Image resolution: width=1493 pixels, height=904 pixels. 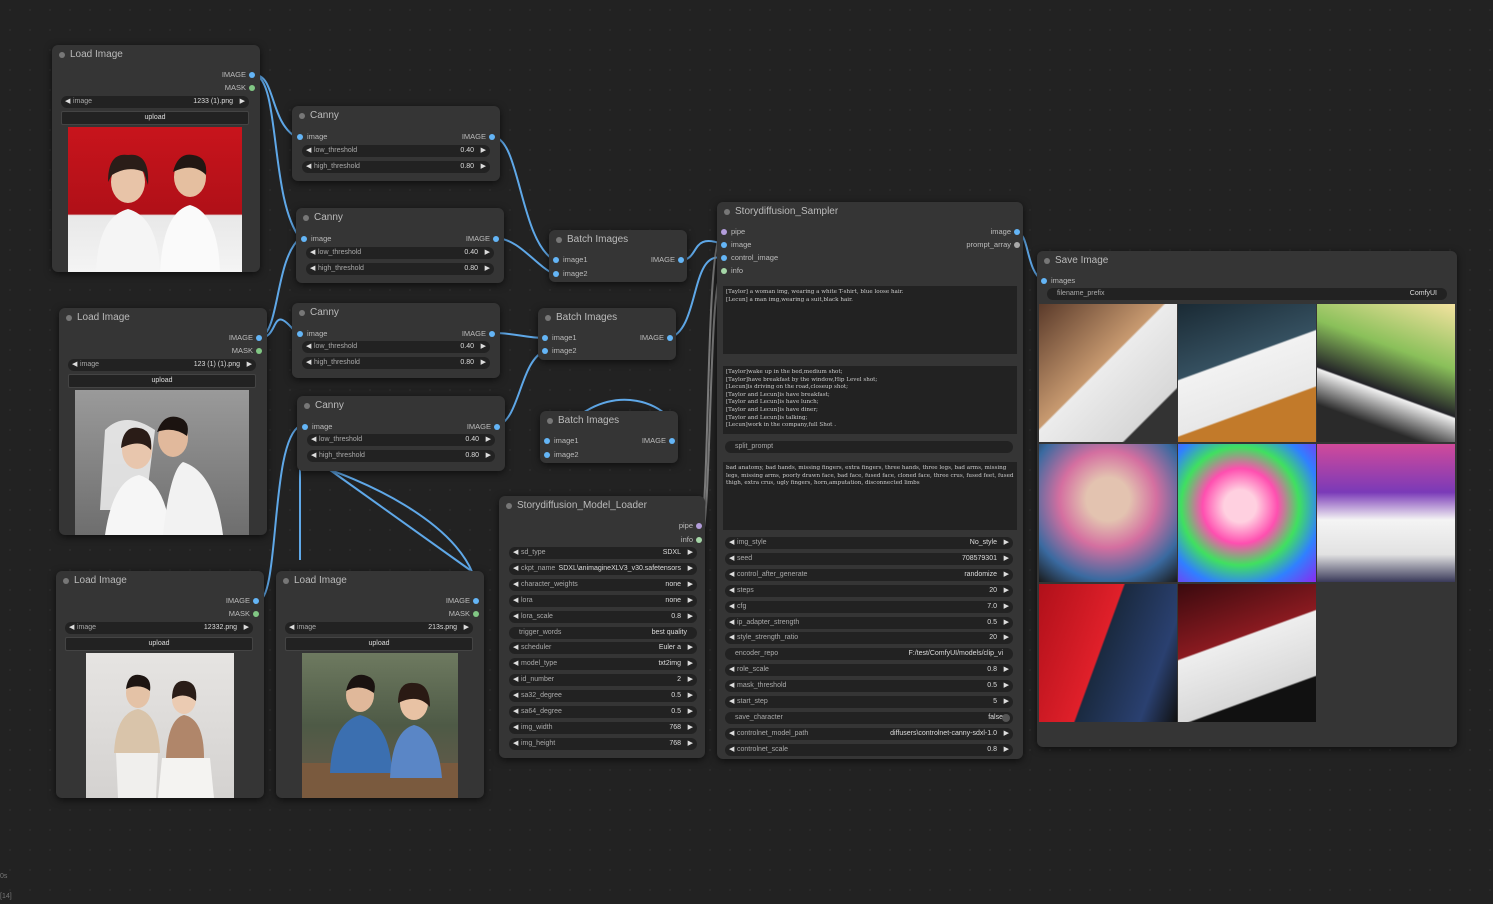 What do you see at coordinates (869, 558) in the screenshot?
I see `seed-widget: ◀ seed 708579301 ▶` at bounding box center [869, 558].